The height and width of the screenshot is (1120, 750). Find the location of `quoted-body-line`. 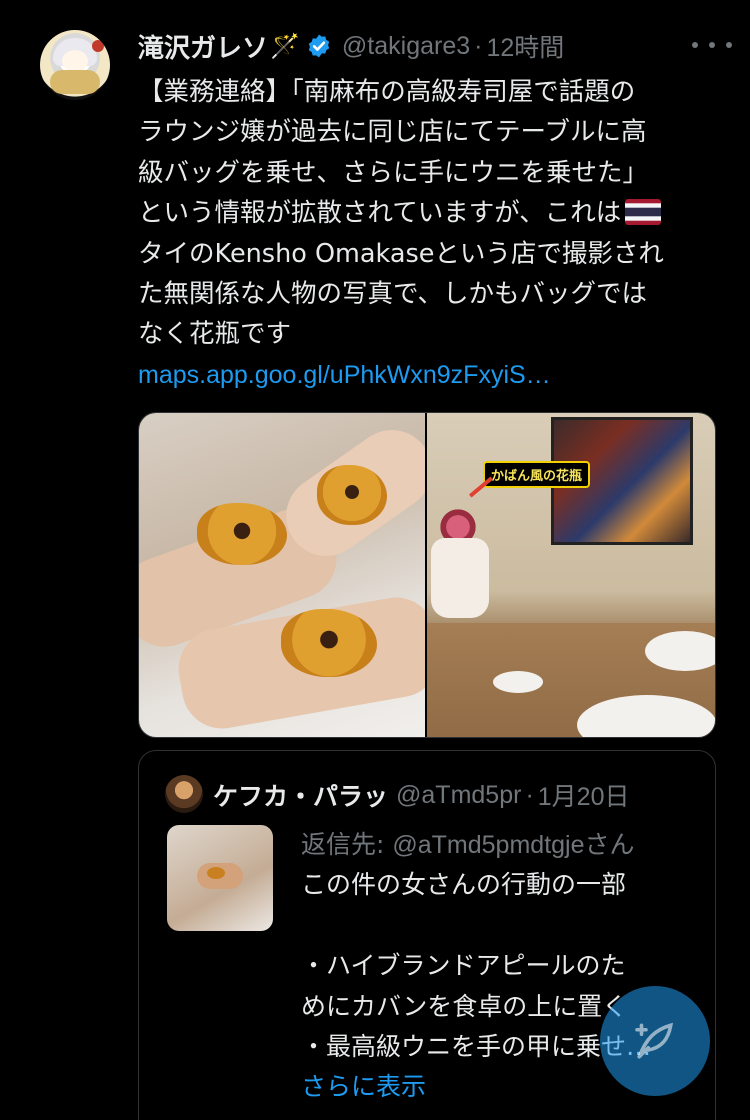

quoted-body-line is located at coordinates (506, 926).